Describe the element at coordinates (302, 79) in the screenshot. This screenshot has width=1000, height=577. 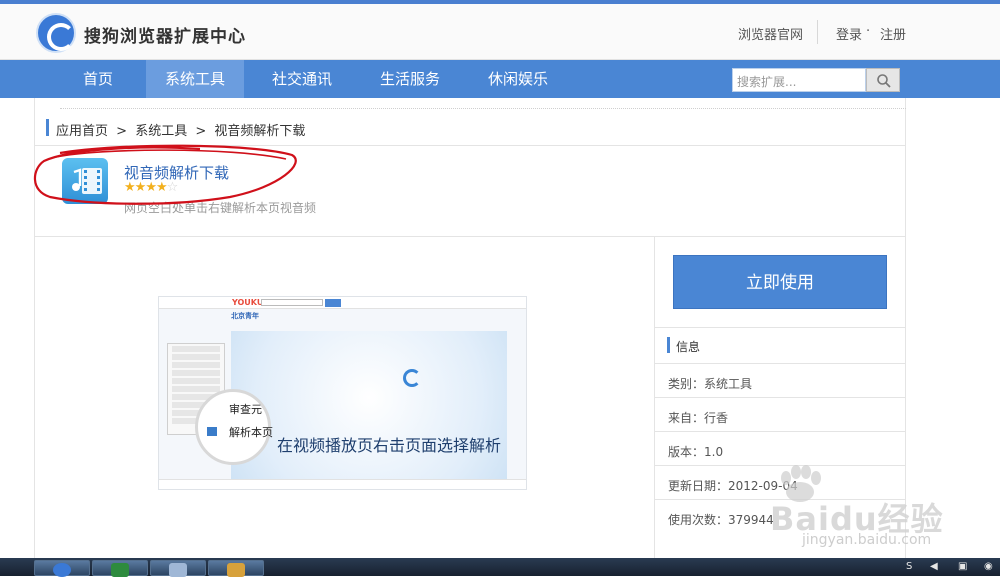
I see `nav-social: 社交通讯` at that location.